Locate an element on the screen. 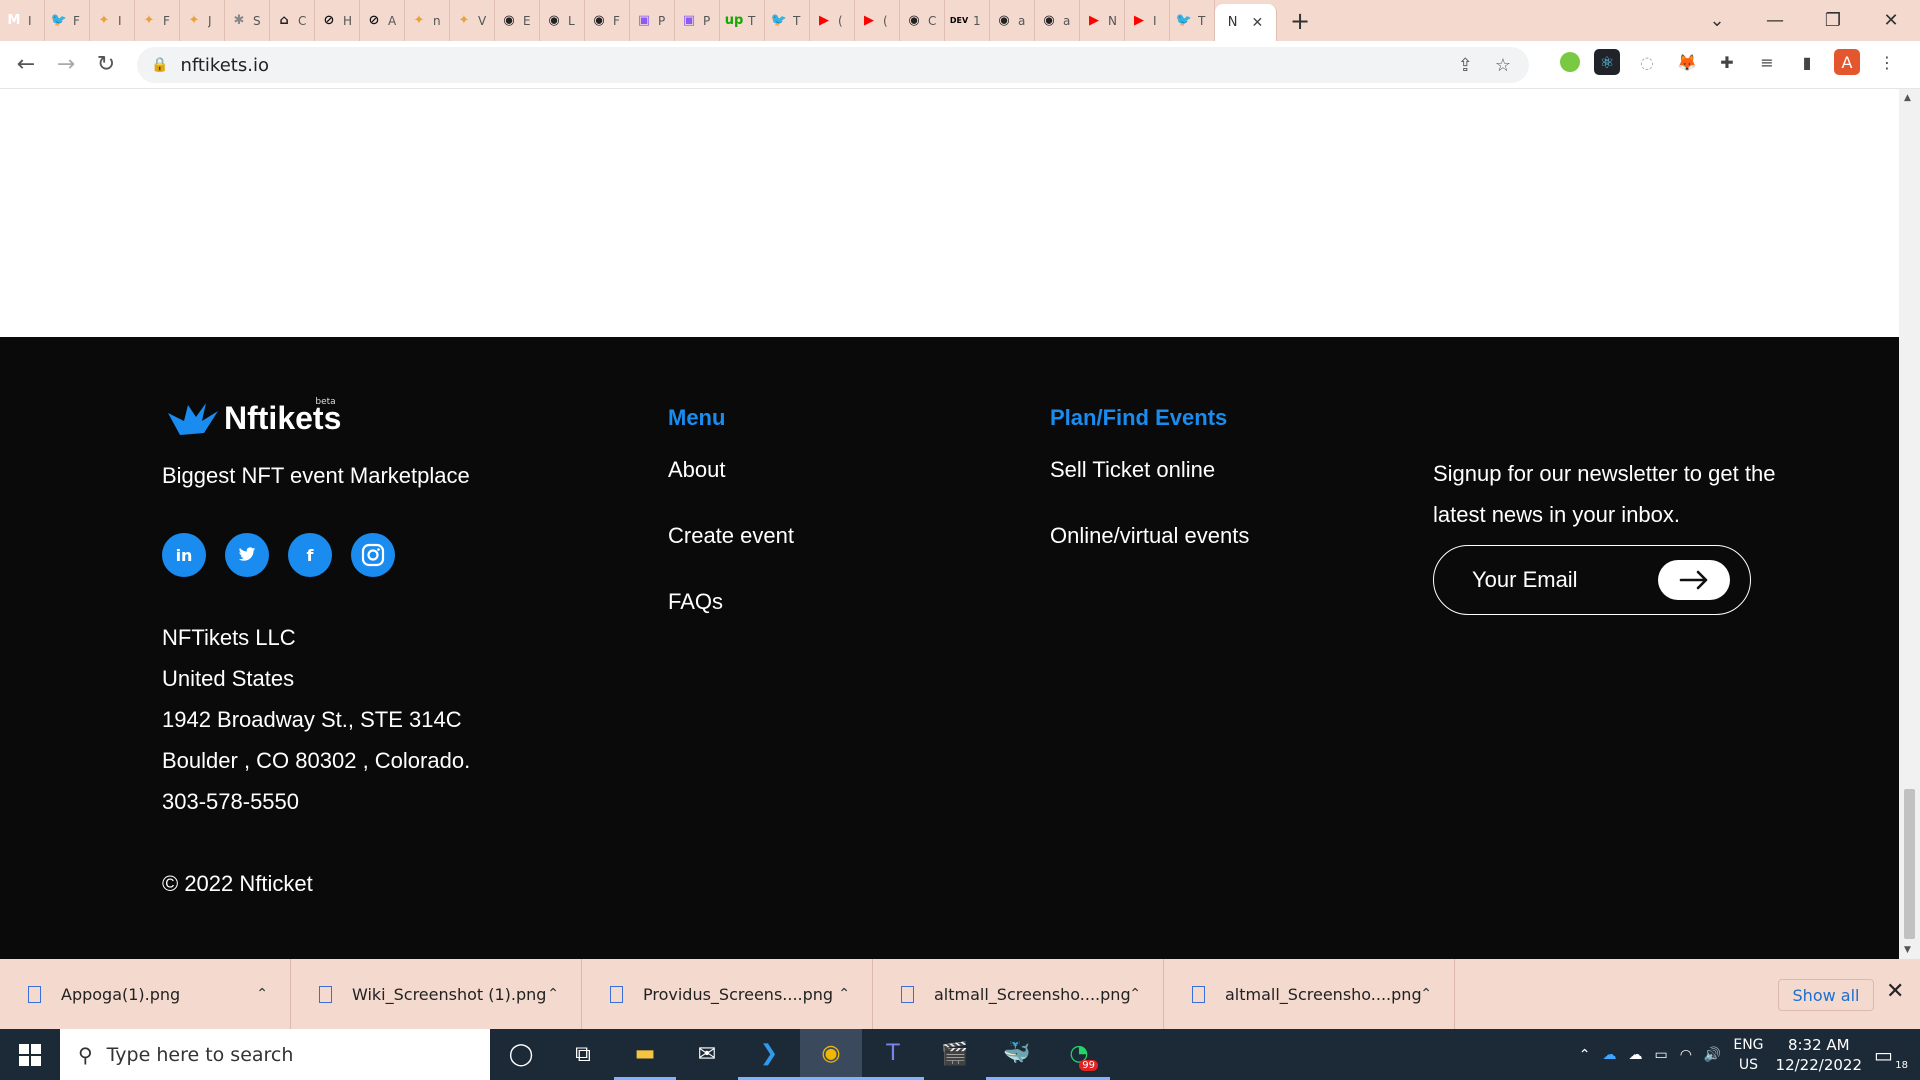 The width and height of the screenshot is (1920, 1080). browser-tab: ◉ E is located at coordinates (517, 20).